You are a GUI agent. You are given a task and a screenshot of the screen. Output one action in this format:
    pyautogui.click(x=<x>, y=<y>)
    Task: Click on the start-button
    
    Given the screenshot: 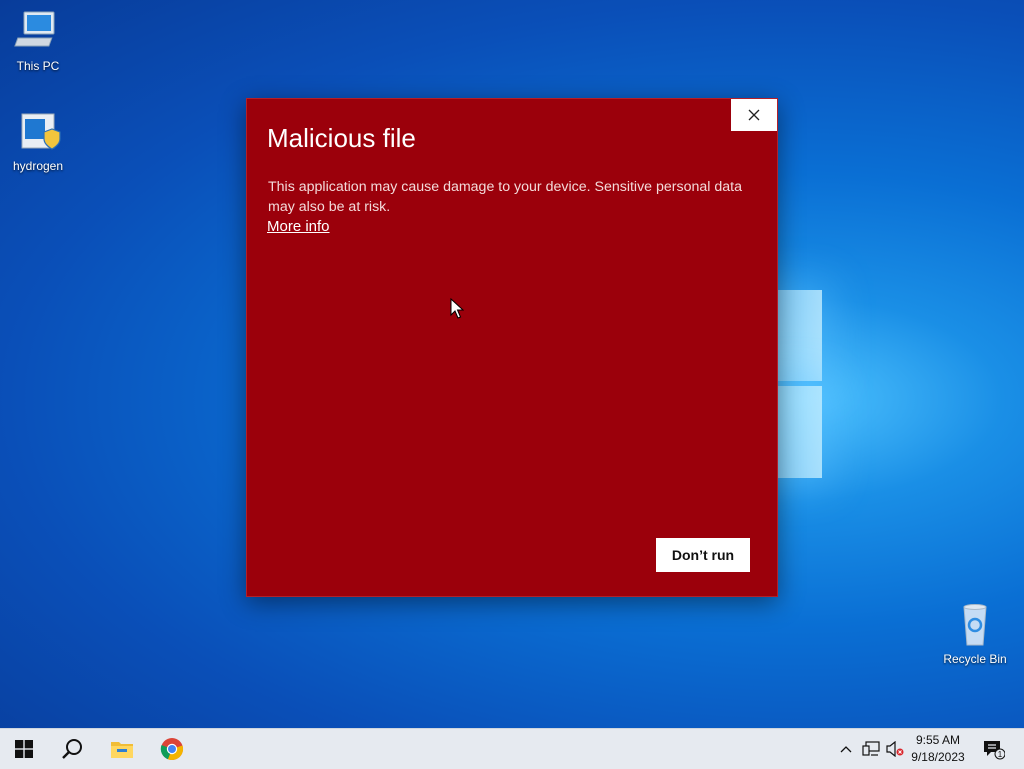 What is the action you would take?
    pyautogui.click(x=24, y=749)
    